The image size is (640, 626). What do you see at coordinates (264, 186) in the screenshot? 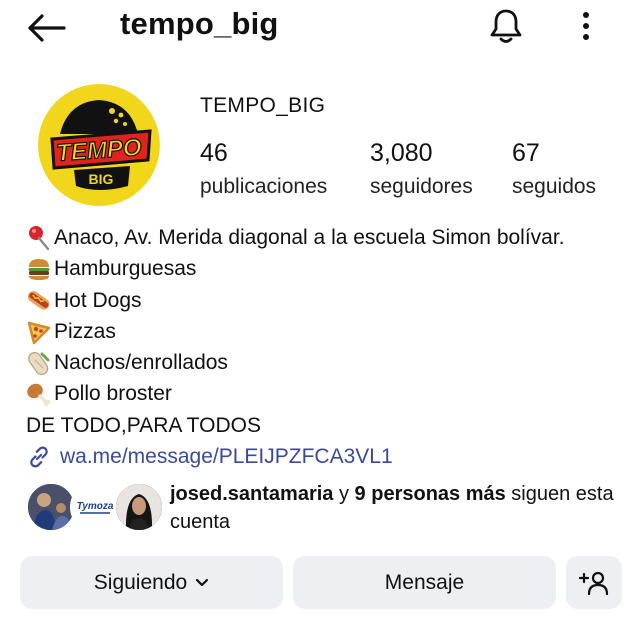
I see `posts-count-label: publicaciones` at bounding box center [264, 186].